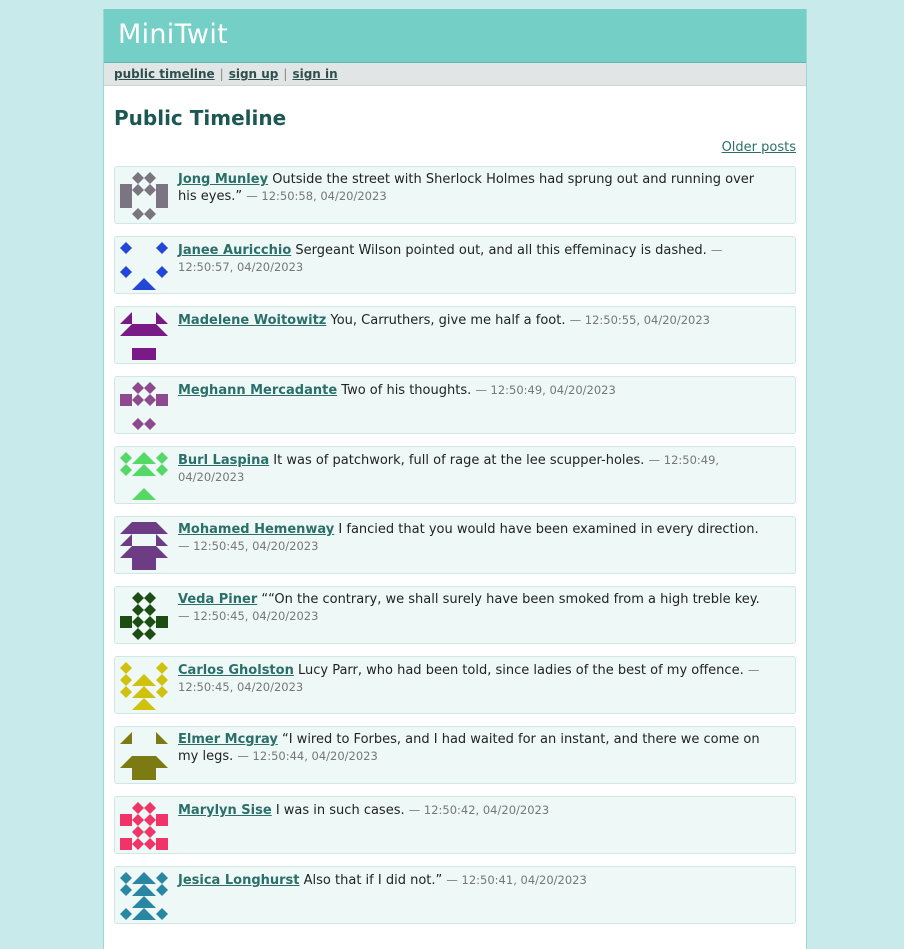  I want to click on message-timestamp: — 12:50:58, 04/20/2023, so click(316, 196).